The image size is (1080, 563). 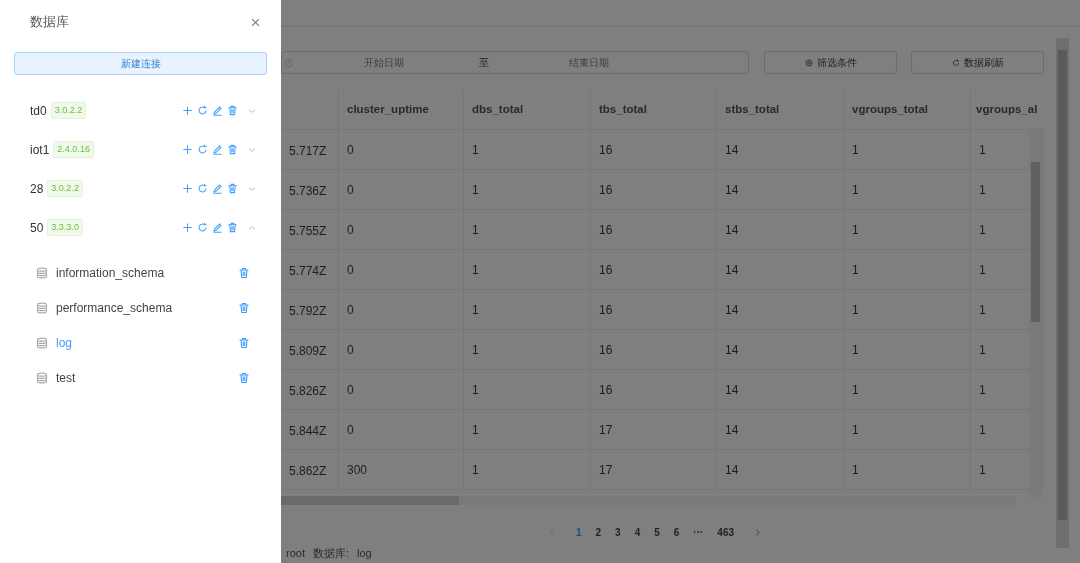 What do you see at coordinates (73, 149) in the screenshot?
I see `version-tag: 2.4.0.16` at bounding box center [73, 149].